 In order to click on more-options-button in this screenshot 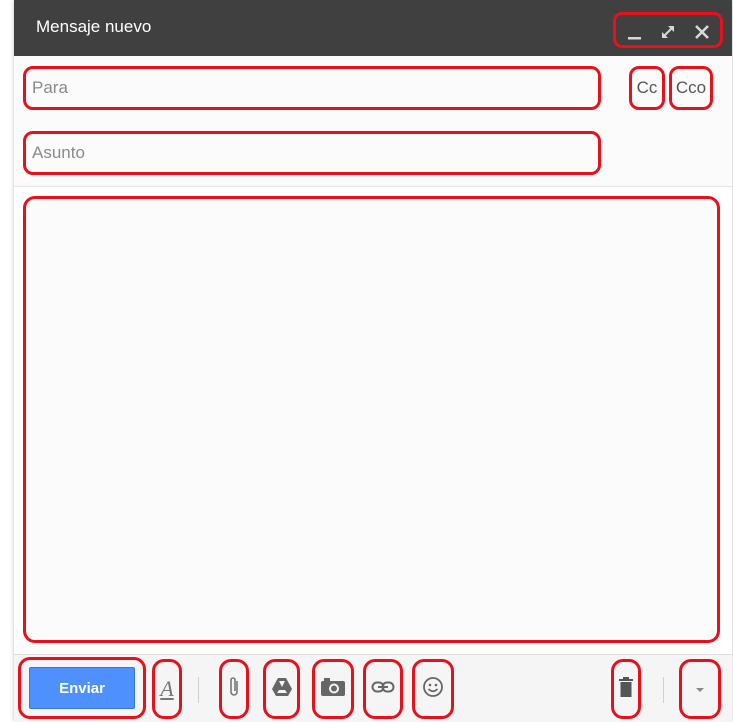, I will do `click(700, 689)`.